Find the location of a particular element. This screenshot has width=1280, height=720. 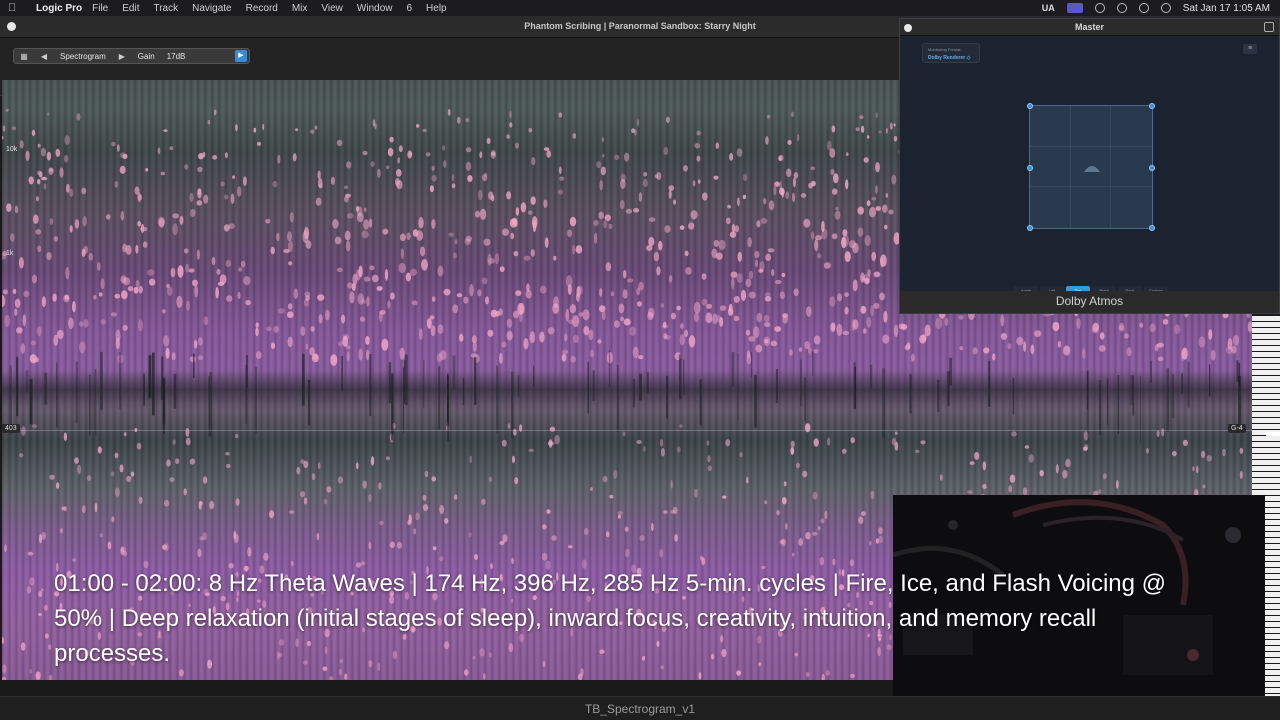

menu-window: Window is located at coordinates (375, 8).